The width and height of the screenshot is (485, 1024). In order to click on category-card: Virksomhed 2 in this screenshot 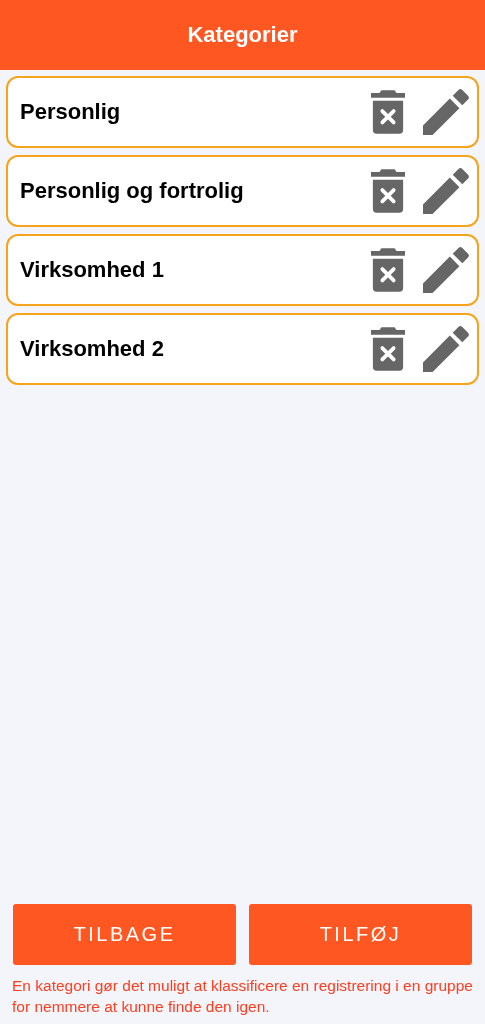, I will do `click(242, 349)`.